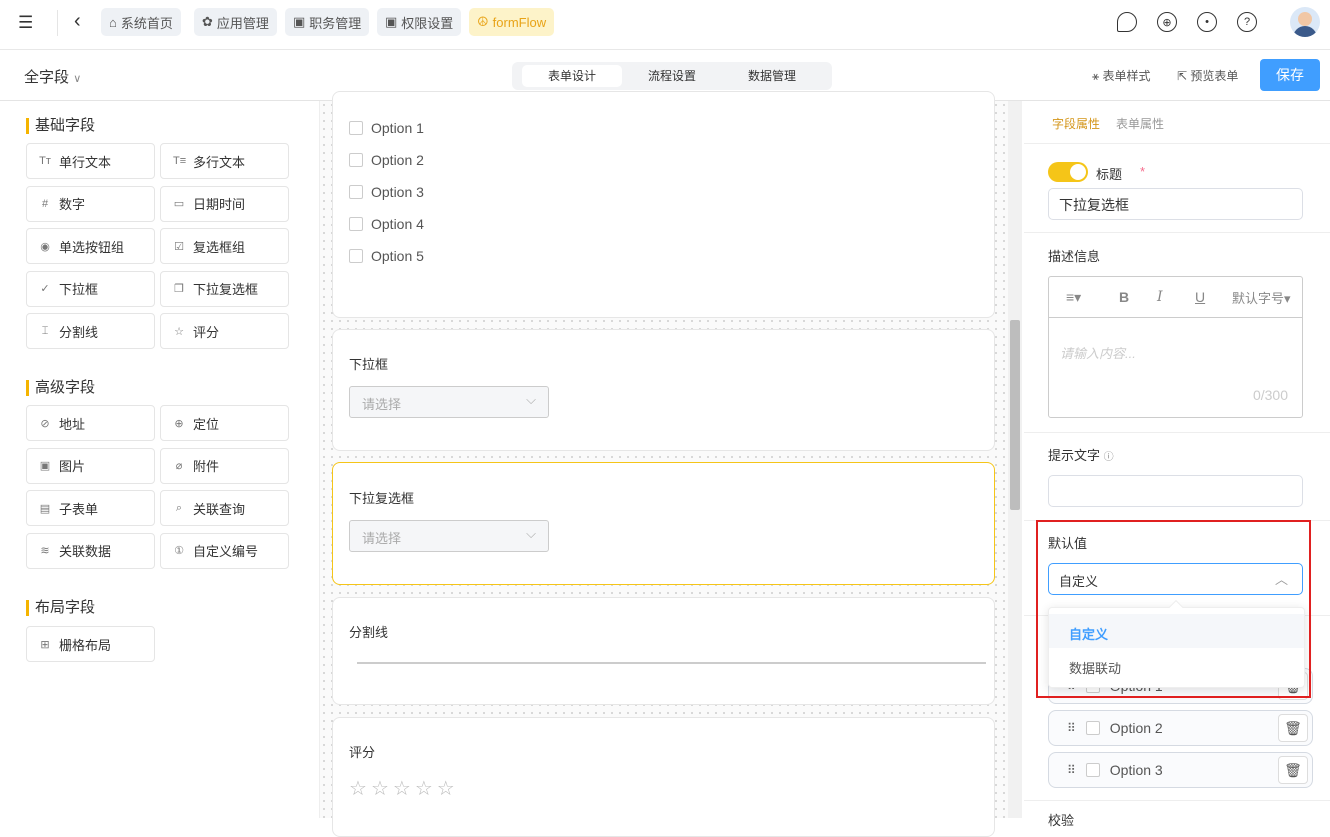 The image size is (1330, 837). What do you see at coordinates (90, 465) in the screenshot?
I see `field-advanced-2: ▣ 图片` at bounding box center [90, 465].